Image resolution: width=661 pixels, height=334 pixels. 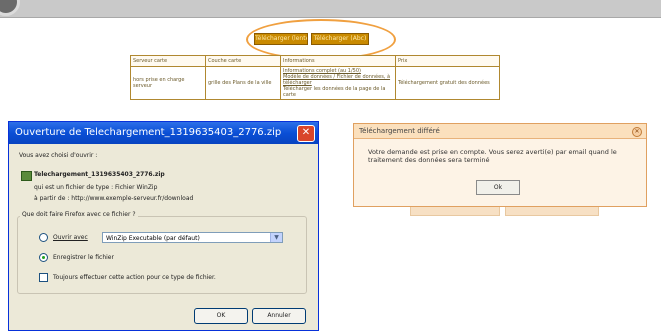 What do you see at coordinates (70, 237) in the screenshot?
I see `open-with-label: Ouvrir avec` at bounding box center [70, 237].